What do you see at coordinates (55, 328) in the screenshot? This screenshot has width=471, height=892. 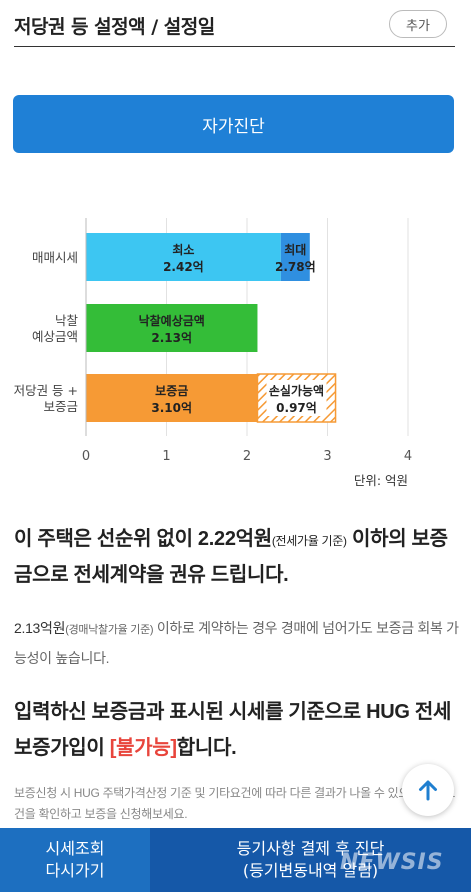 I see `category-label: 낙찰 예상금액` at bounding box center [55, 328].